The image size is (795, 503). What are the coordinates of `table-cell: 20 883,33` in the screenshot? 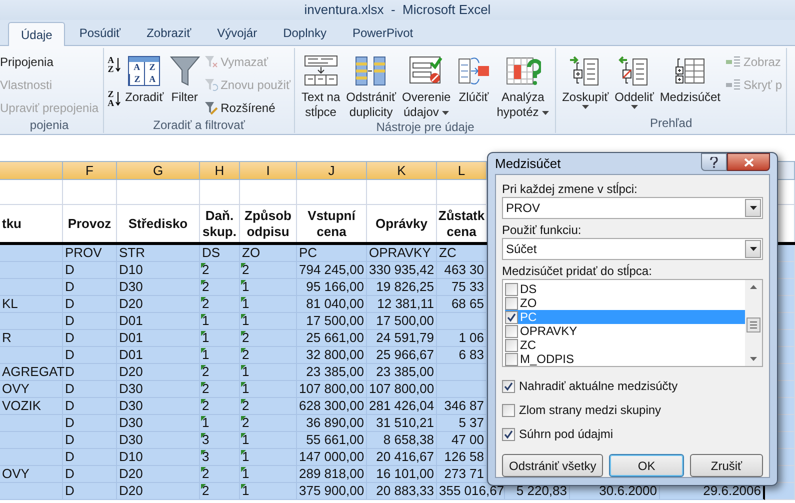 It's located at (402, 491).